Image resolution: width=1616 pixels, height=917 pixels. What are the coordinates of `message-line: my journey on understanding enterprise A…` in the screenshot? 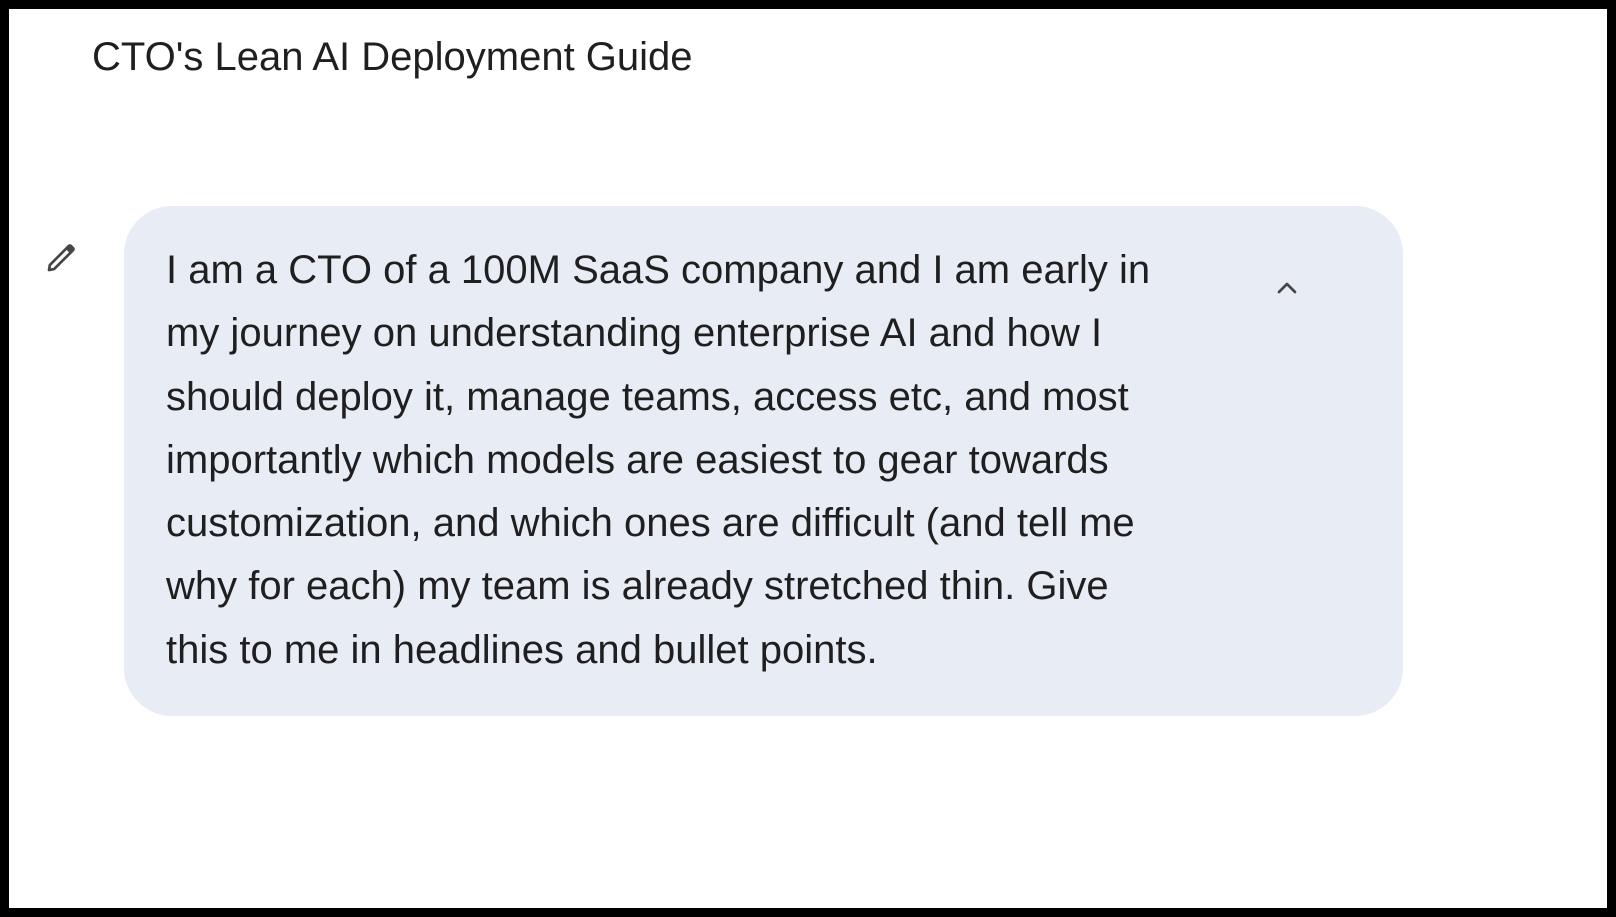 It's located at (634, 333).